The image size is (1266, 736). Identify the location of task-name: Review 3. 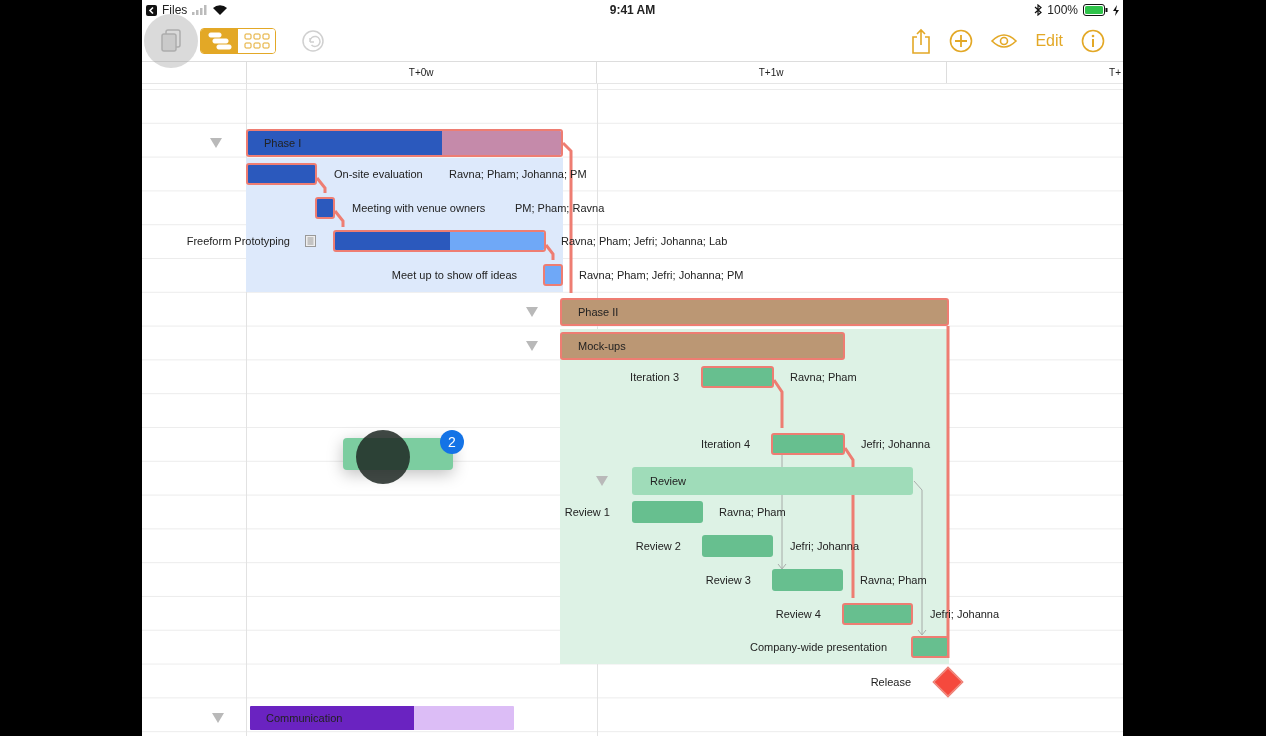
(728, 580).